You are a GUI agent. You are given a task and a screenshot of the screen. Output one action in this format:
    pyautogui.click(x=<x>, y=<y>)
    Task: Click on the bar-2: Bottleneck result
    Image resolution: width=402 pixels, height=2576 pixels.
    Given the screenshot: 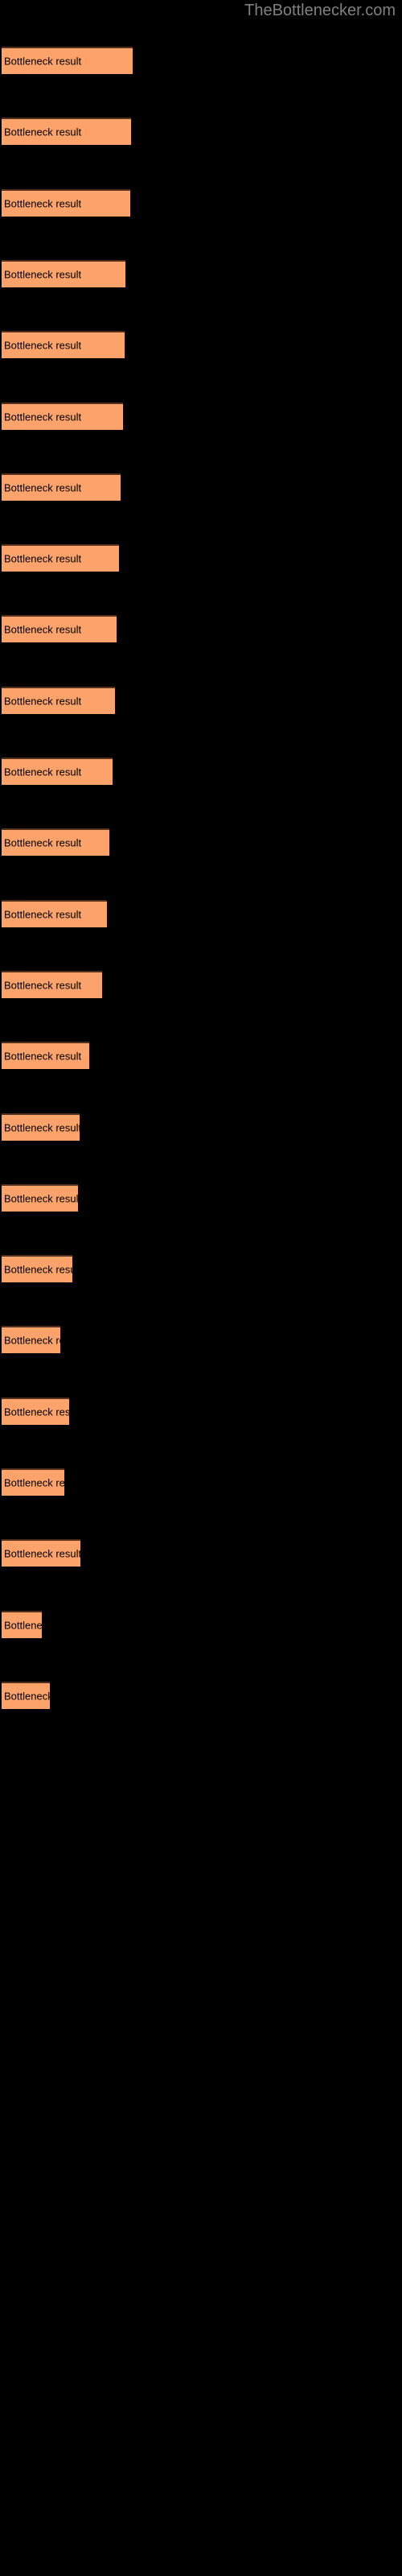 What is the action you would take?
    pyautogui.click(x=66, y=132)
    